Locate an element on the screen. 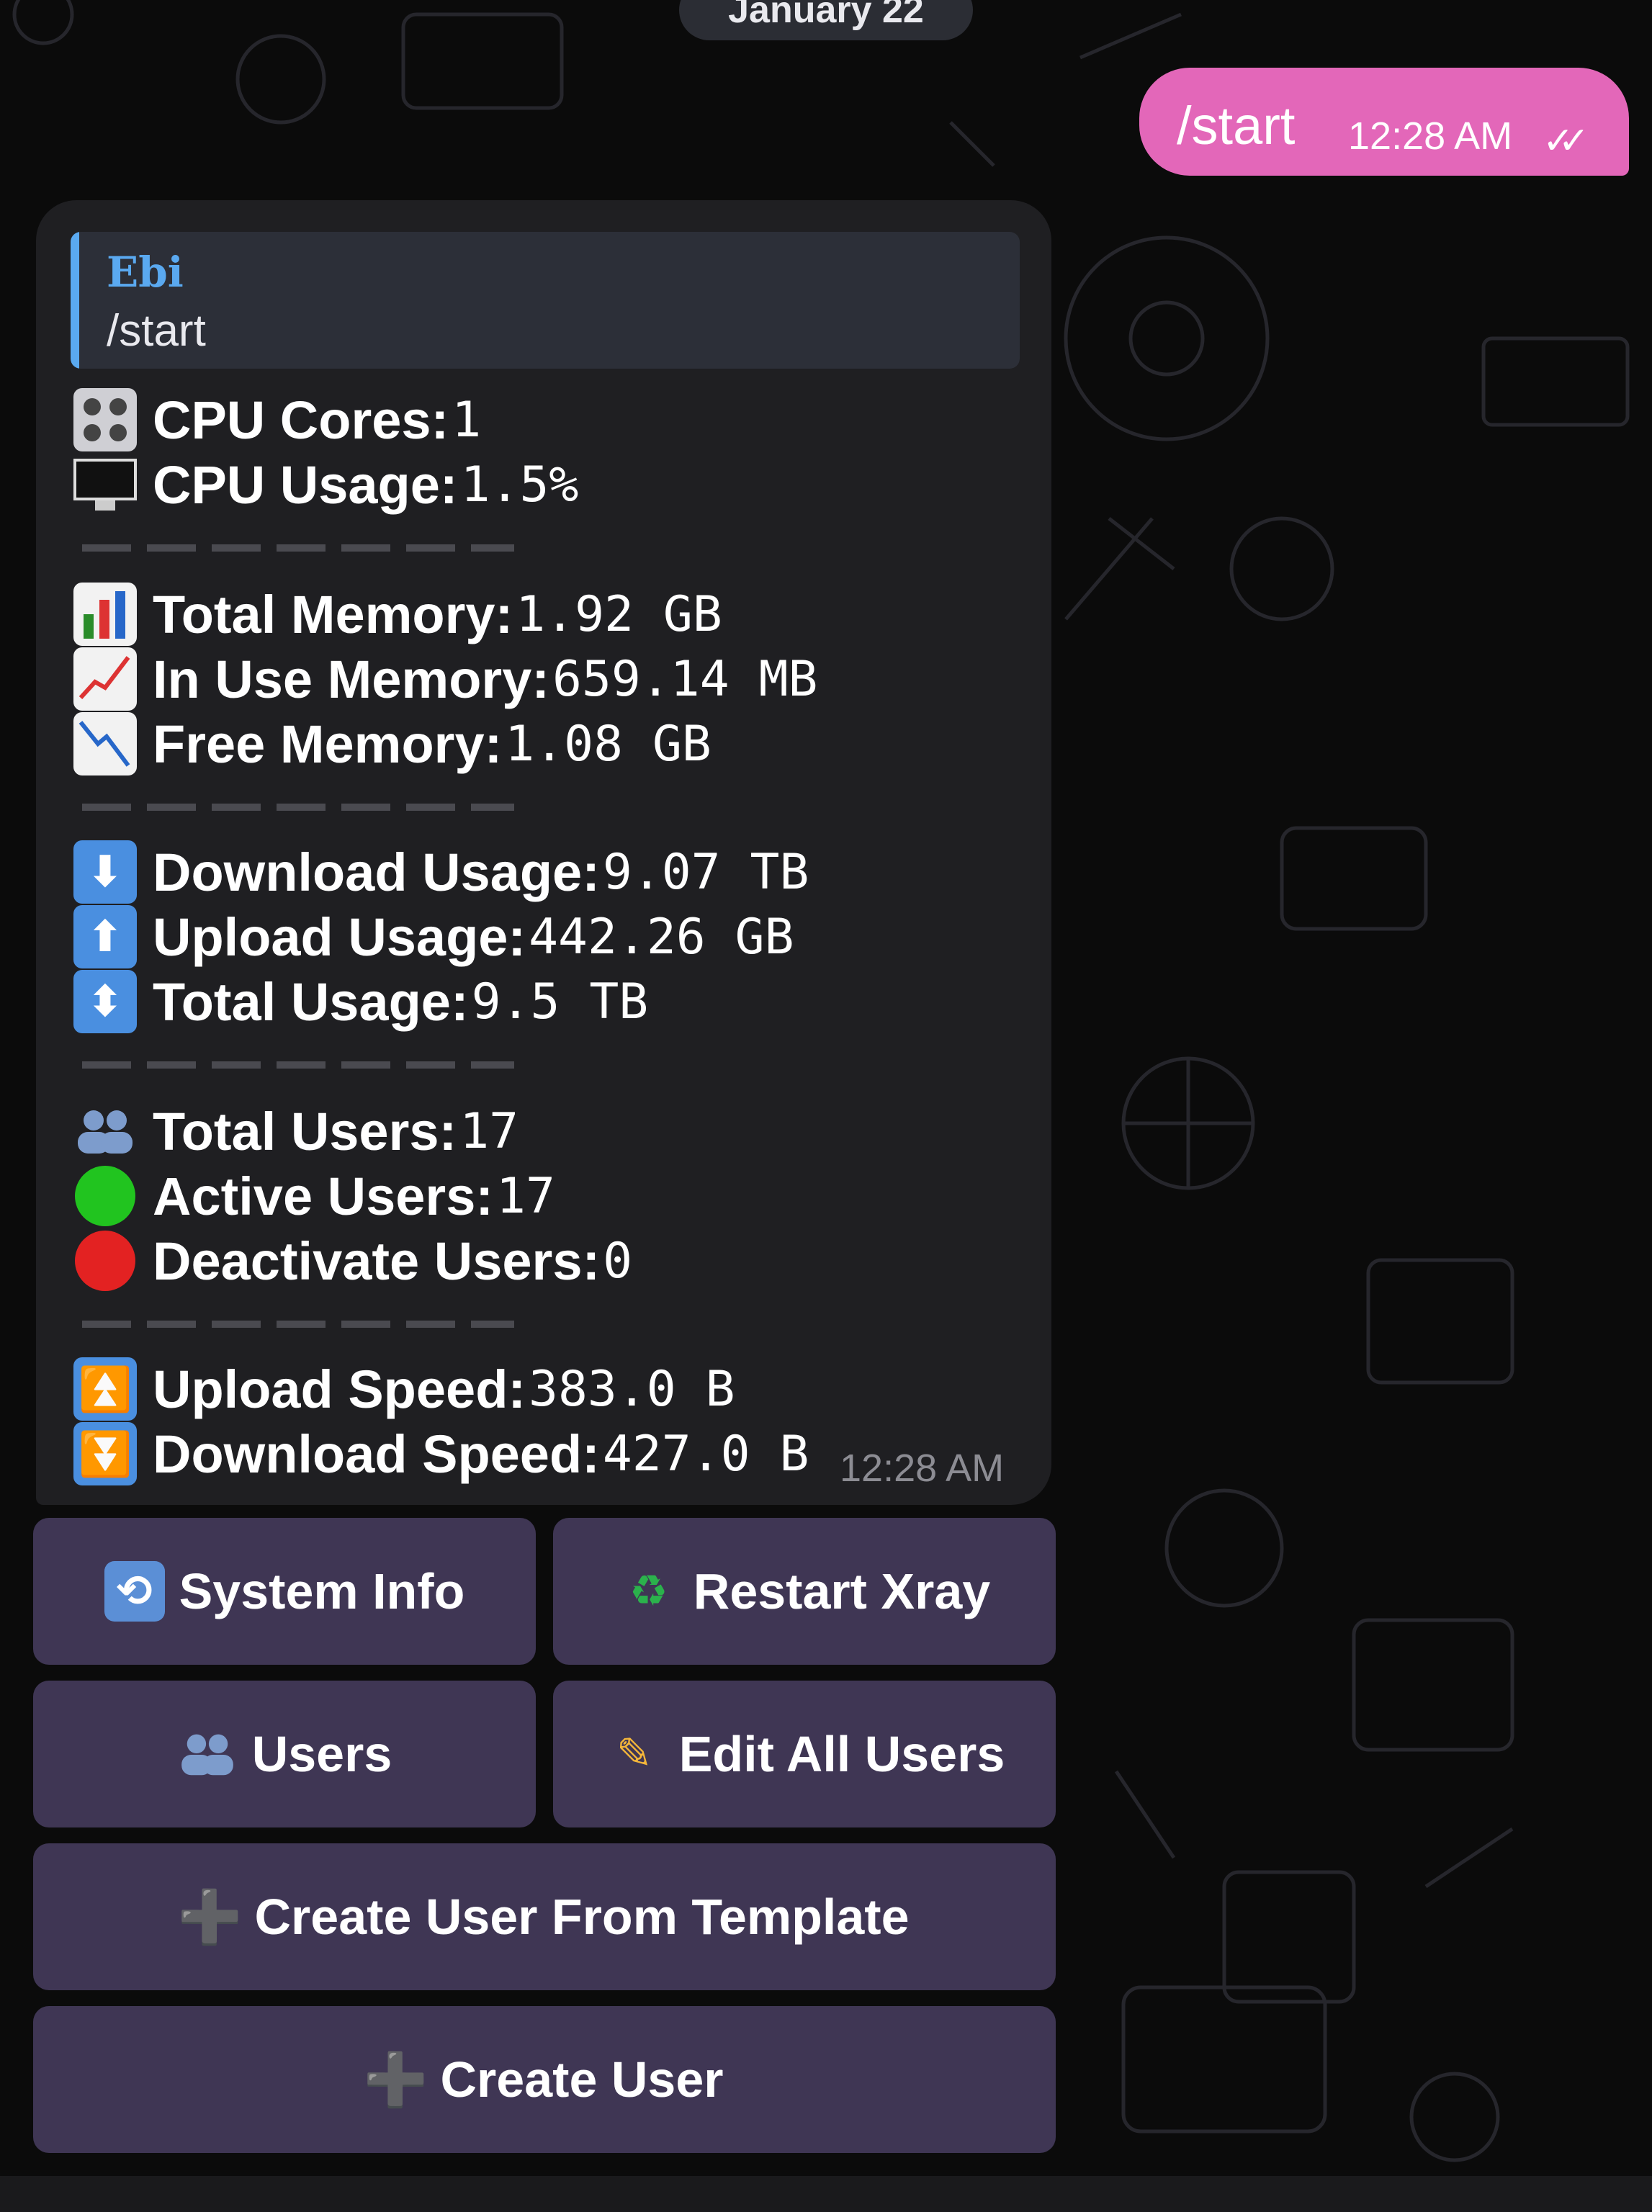 Image resolution: width=1652 pixels, height=2212 pixels. stat-upload-speed: ⏫ Upload Speed: 383.0 B is located at coordinates (404, 1389).